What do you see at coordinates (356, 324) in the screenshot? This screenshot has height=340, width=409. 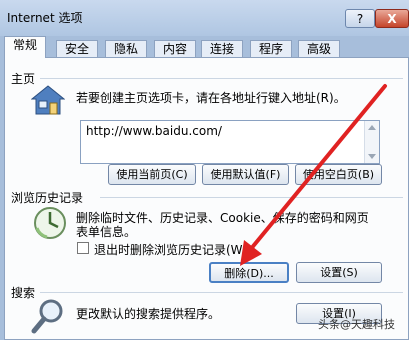 I see `watermark-text: 头条@天趣科技` at bounding box center [356, 324].